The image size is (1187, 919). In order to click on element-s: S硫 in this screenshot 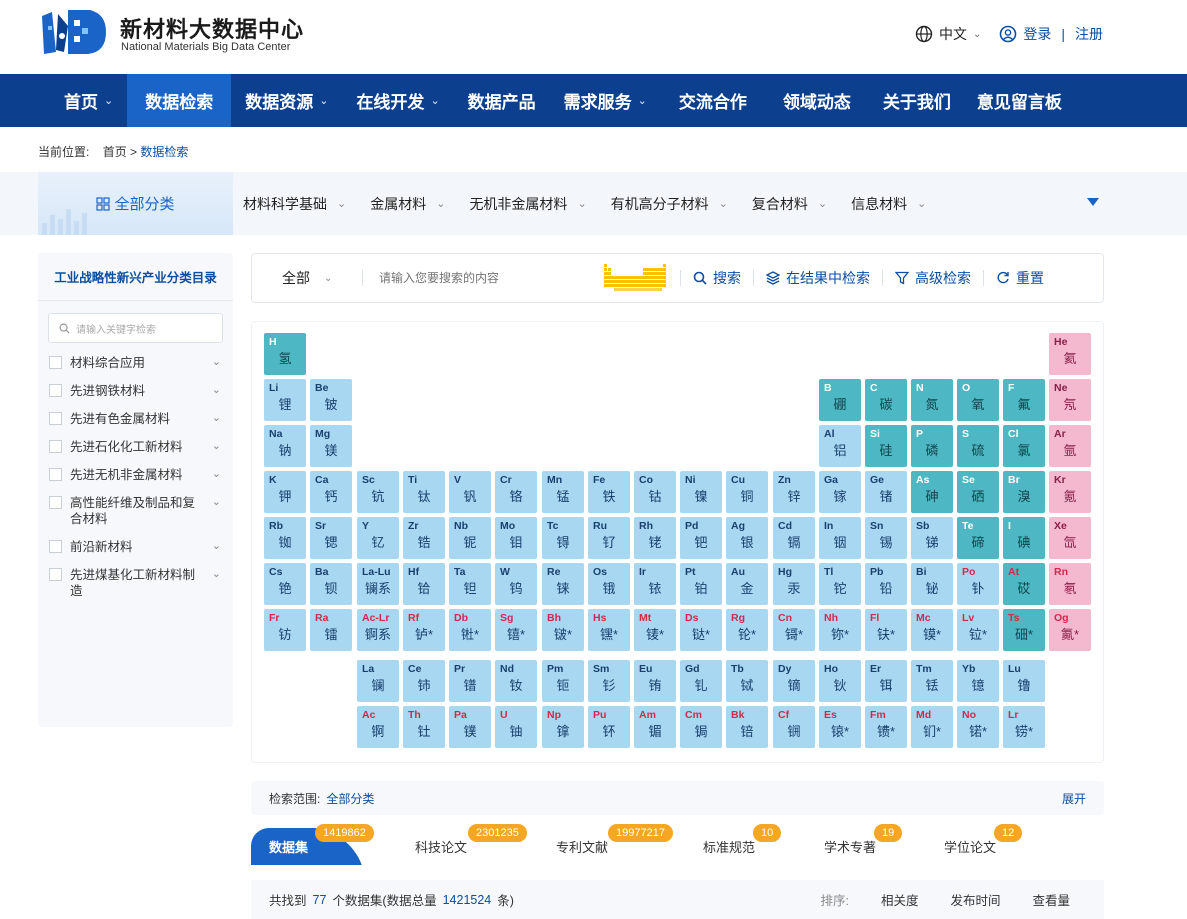, I will do `click(978, 446)`.